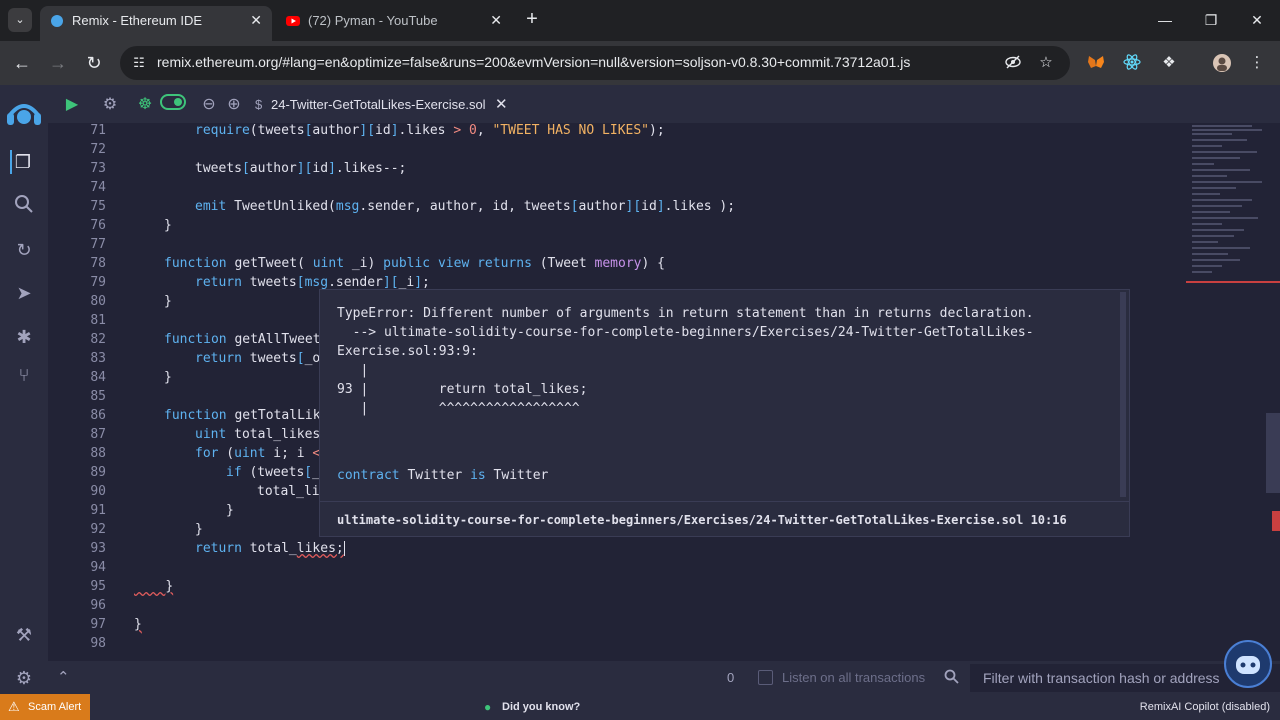 The image size is (1280, 720). I want to click on remixai-assistant-icon, so click(1248, 664).